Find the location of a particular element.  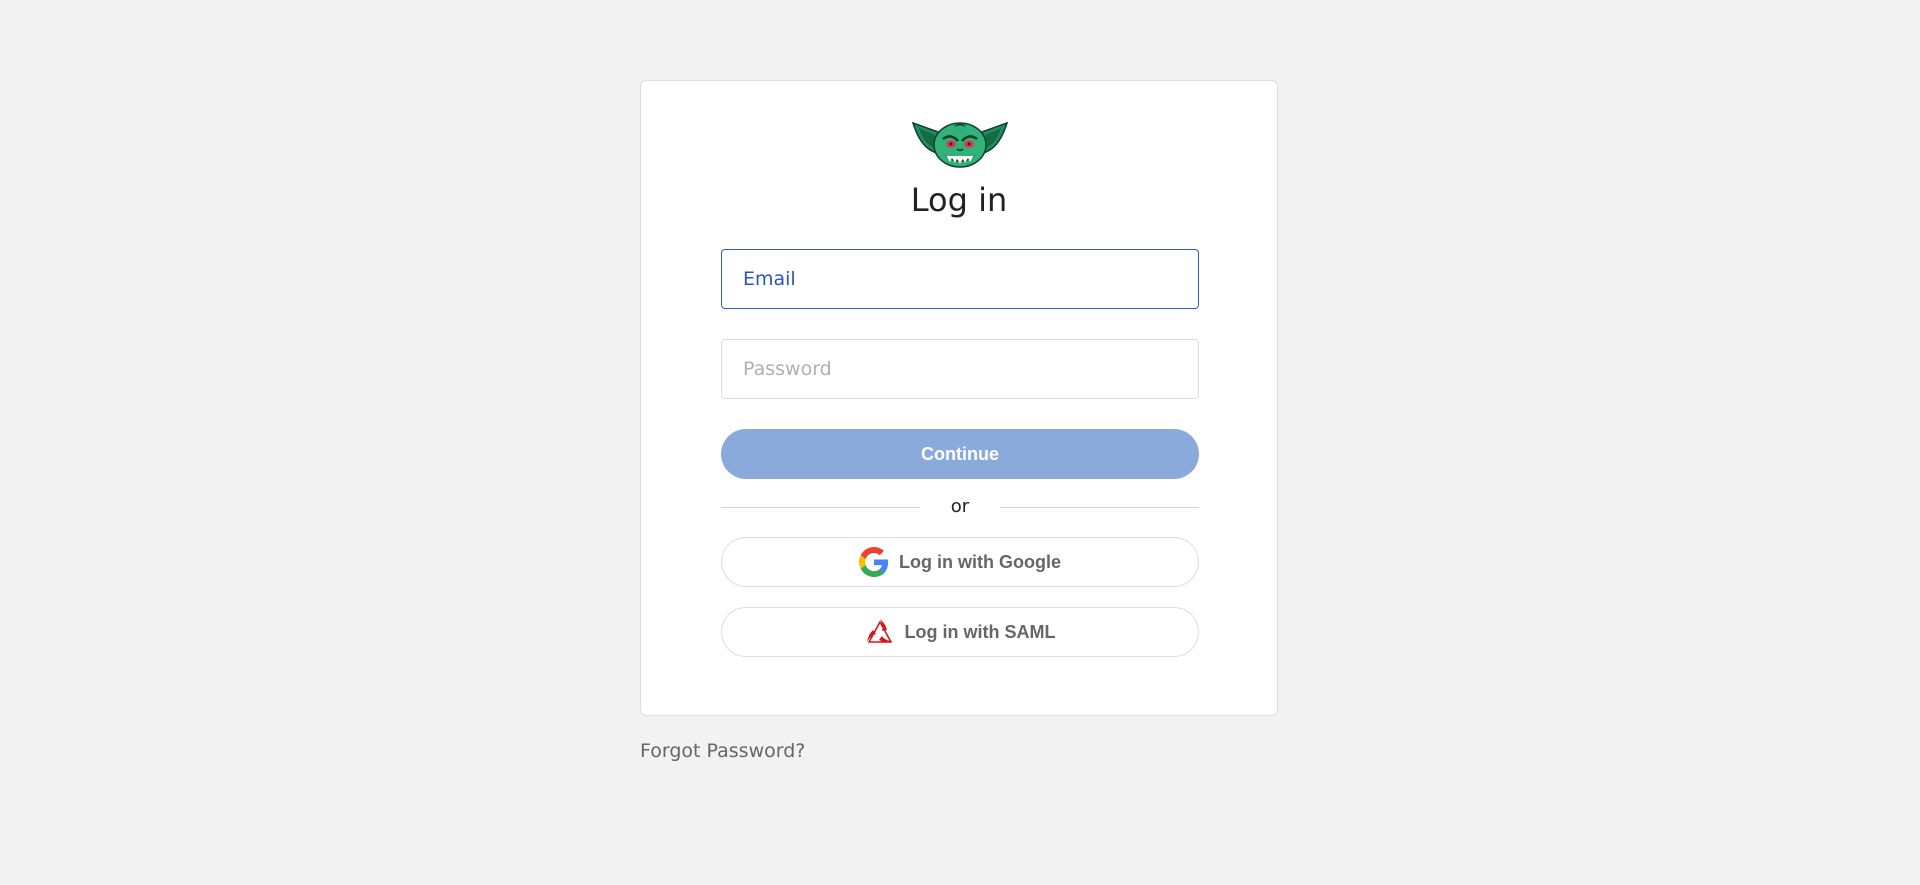

or-divider: or is located at coordinates (960, 507).